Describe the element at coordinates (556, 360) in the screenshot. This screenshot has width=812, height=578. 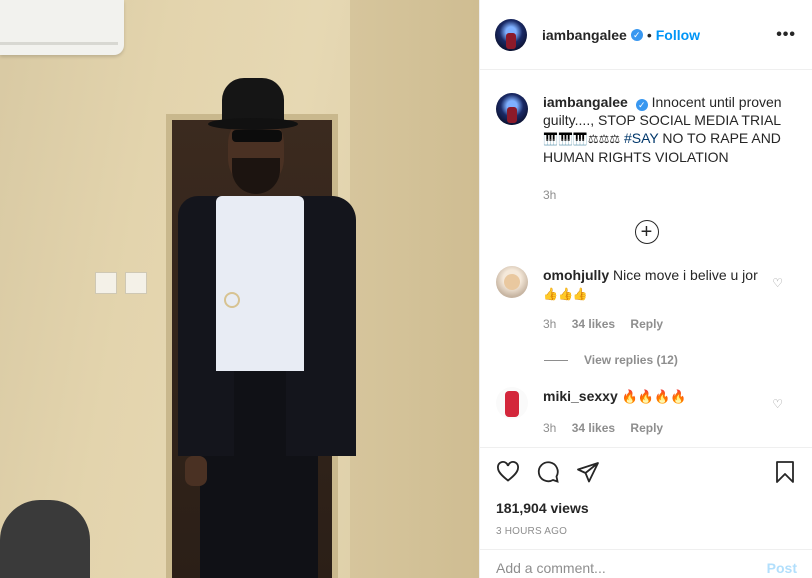
I see `view-replies-line` at that location.